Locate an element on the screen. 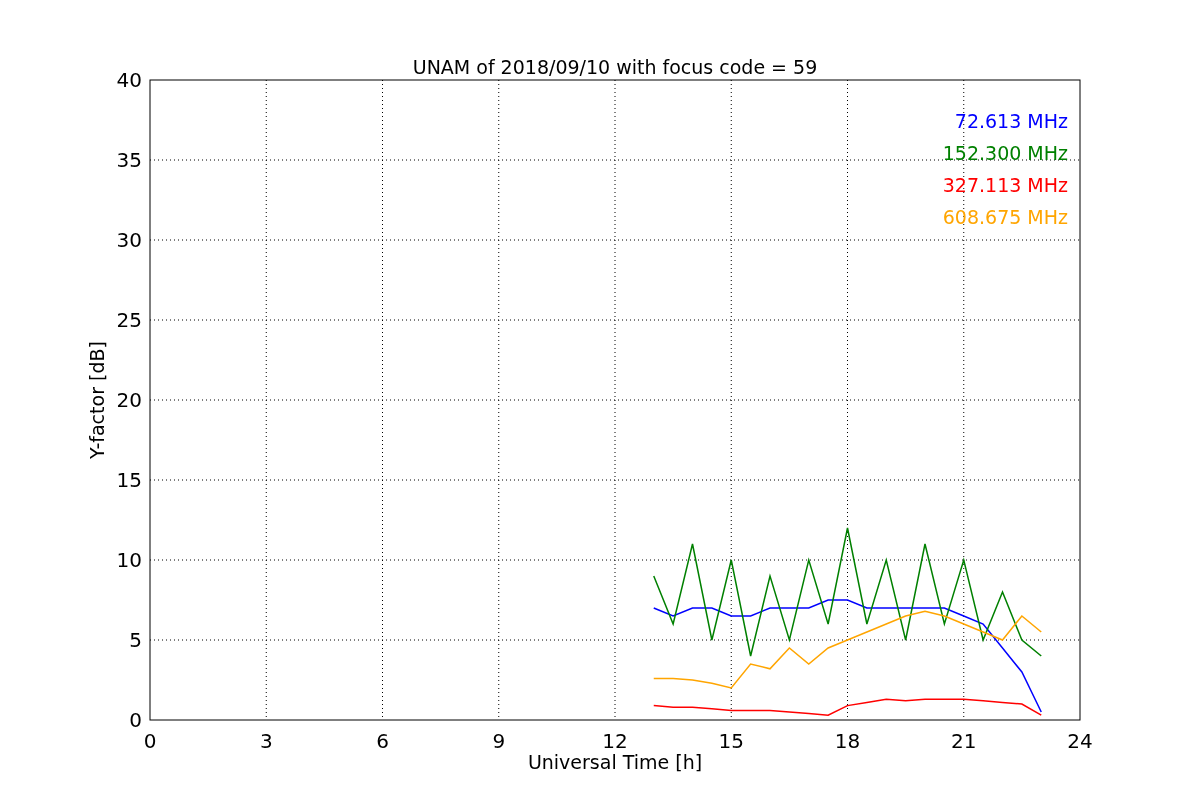 The height and width of the screenshot is (800, 1200). tick-label: 12 is located at coordinates (615, 741).